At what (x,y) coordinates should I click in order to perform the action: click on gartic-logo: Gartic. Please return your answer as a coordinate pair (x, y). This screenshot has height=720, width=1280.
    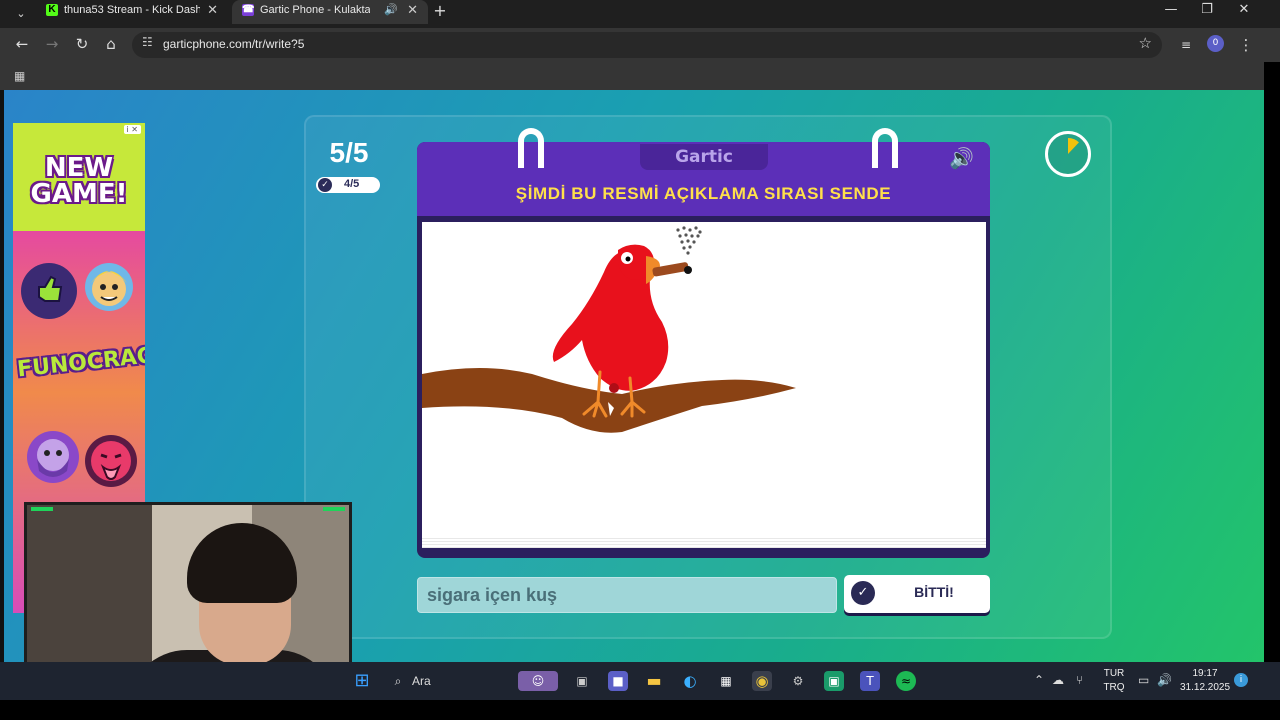
    Looking at the image, I should click on (704, 157).